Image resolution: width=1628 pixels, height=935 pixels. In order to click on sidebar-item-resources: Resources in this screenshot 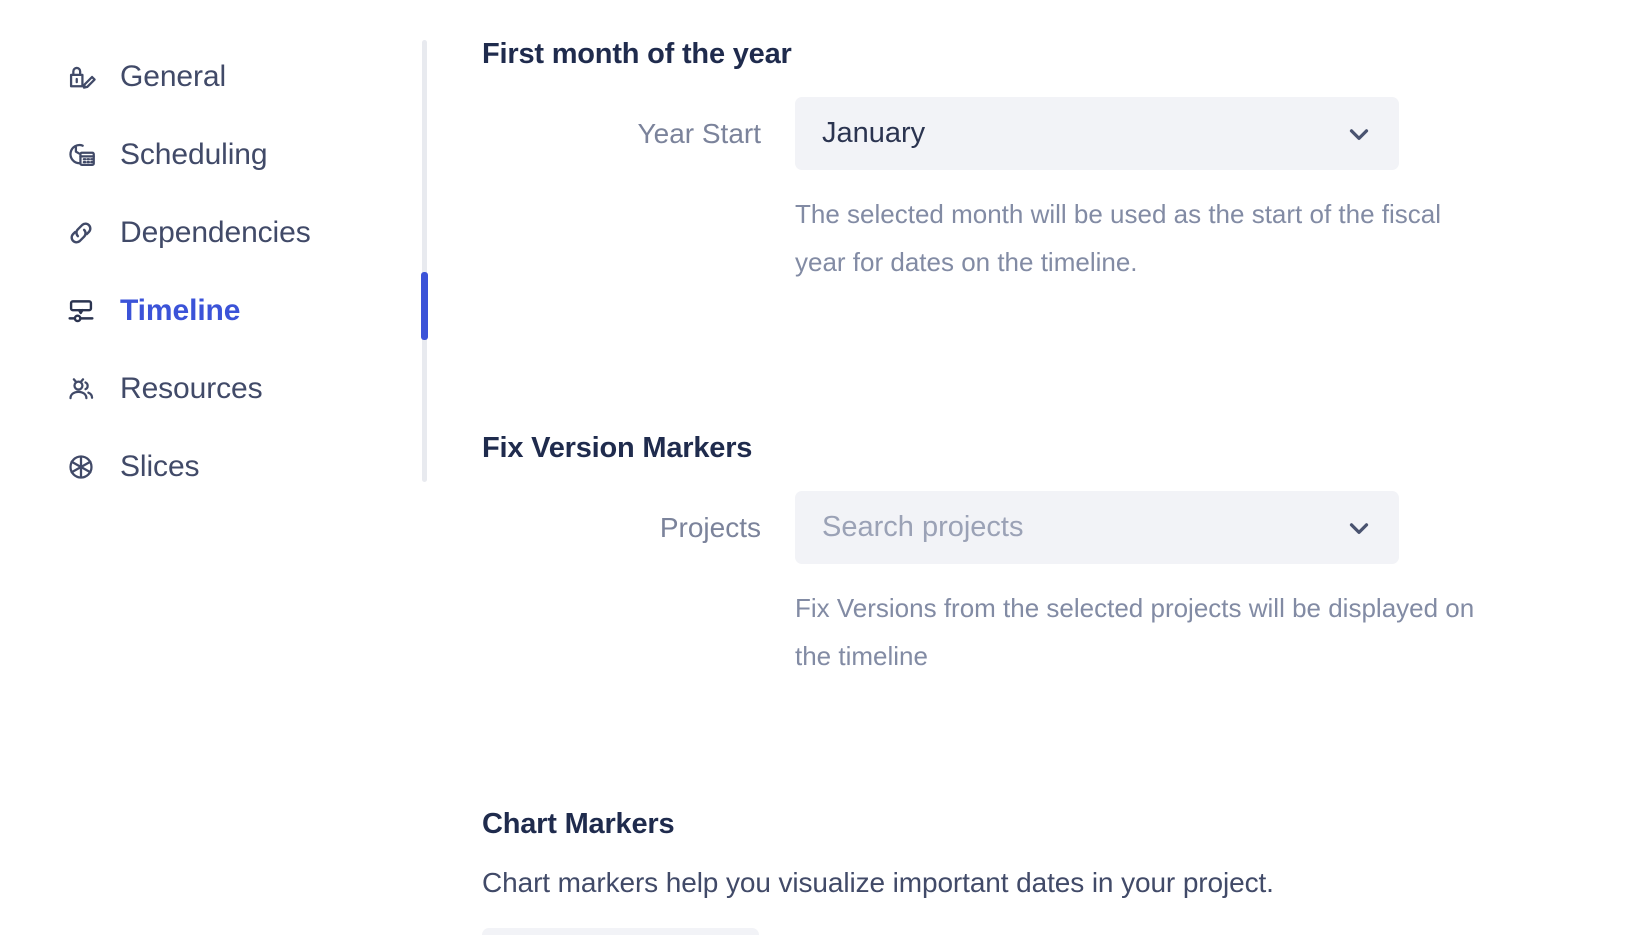, I will do `click(212, 389)`.